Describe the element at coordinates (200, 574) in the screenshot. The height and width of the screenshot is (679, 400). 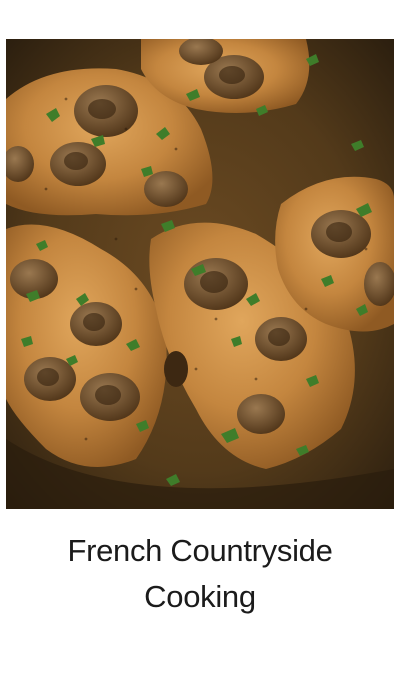
I see `recipe-title: French Countryside Cooking` at that location.